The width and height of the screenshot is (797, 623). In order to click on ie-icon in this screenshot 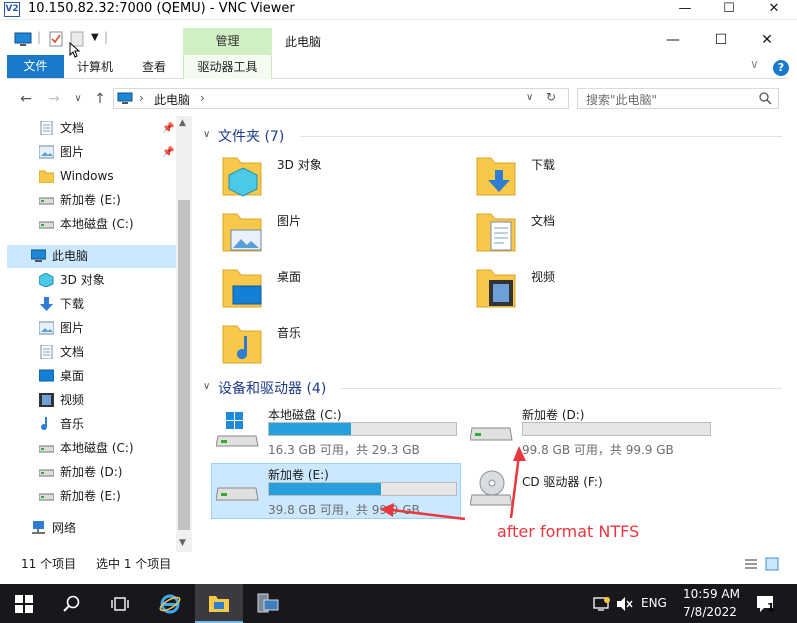, I will do `click(170, 604)`.